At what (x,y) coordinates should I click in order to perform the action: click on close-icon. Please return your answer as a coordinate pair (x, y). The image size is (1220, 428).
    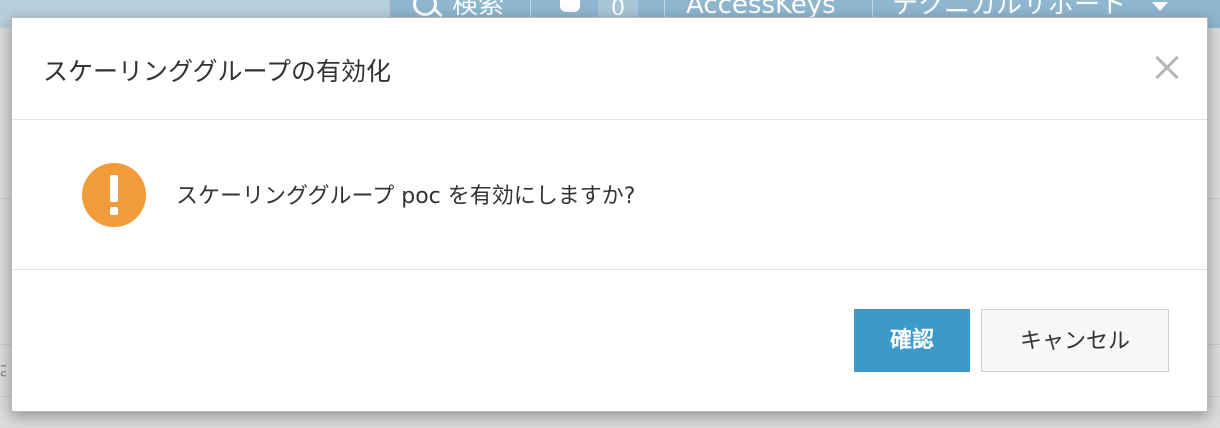
    Looking at the image, I should click on (1167, 68).